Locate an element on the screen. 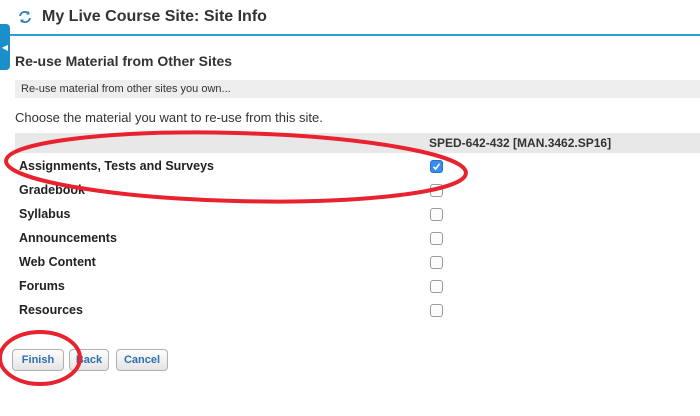  tool-label: Resources is located at coordinates (51, 310).